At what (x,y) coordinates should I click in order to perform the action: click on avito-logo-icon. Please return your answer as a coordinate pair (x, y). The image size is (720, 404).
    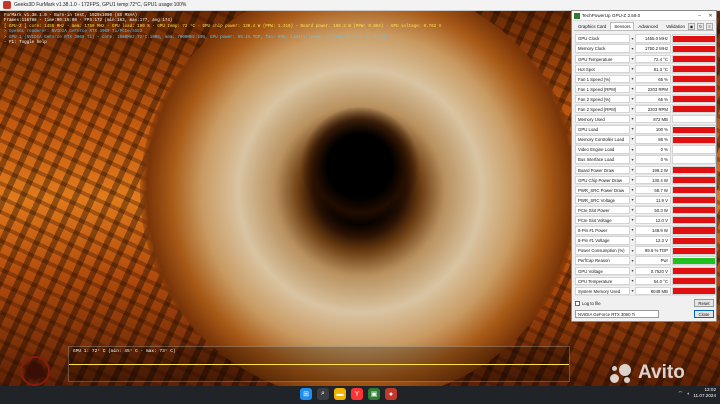
    Looking at the image, I should click on (622, 373).